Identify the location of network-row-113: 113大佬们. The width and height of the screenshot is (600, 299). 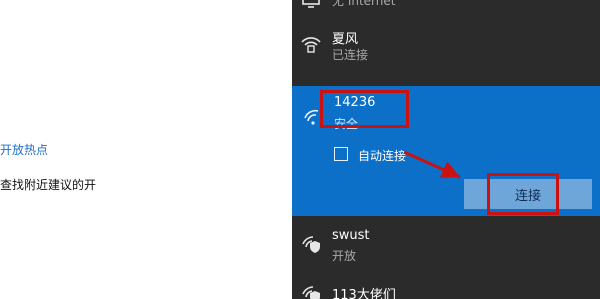
(446, 287).